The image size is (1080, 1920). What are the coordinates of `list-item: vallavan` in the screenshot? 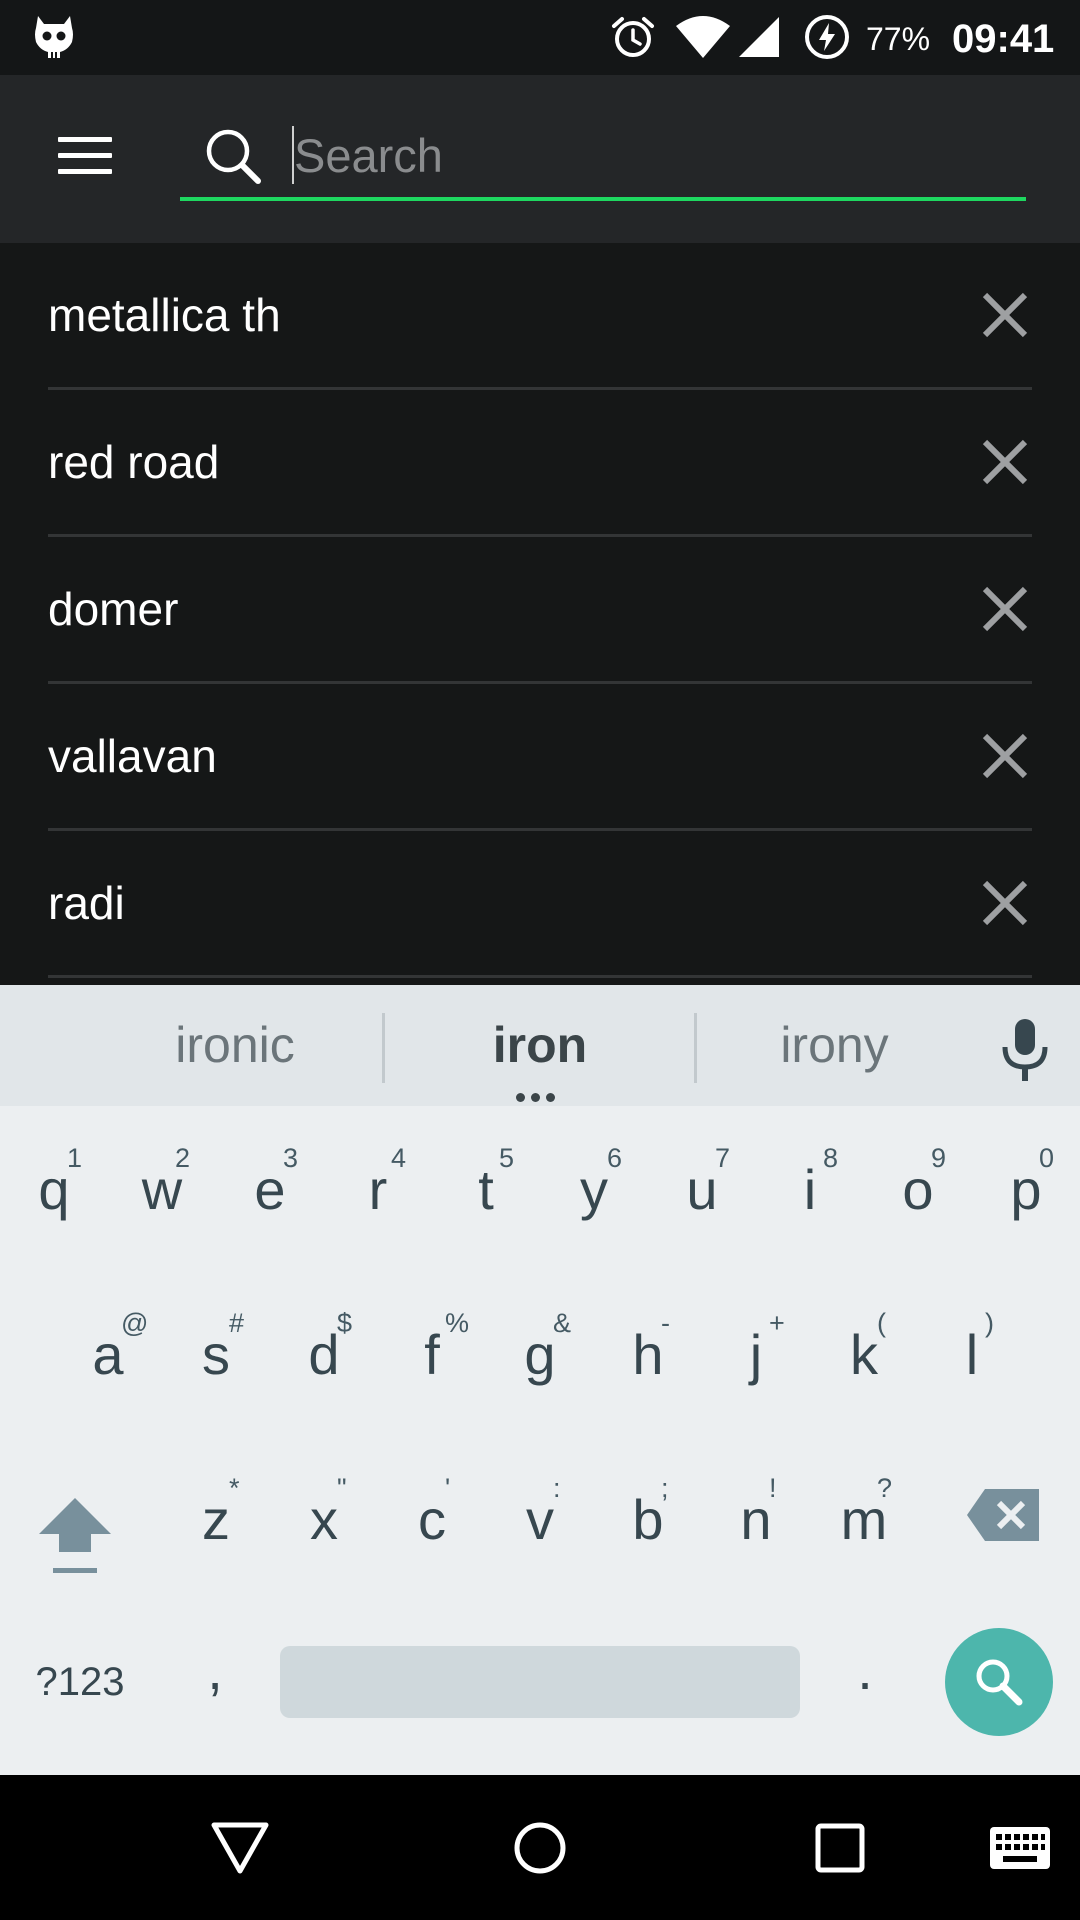 It's located at (540, 757).